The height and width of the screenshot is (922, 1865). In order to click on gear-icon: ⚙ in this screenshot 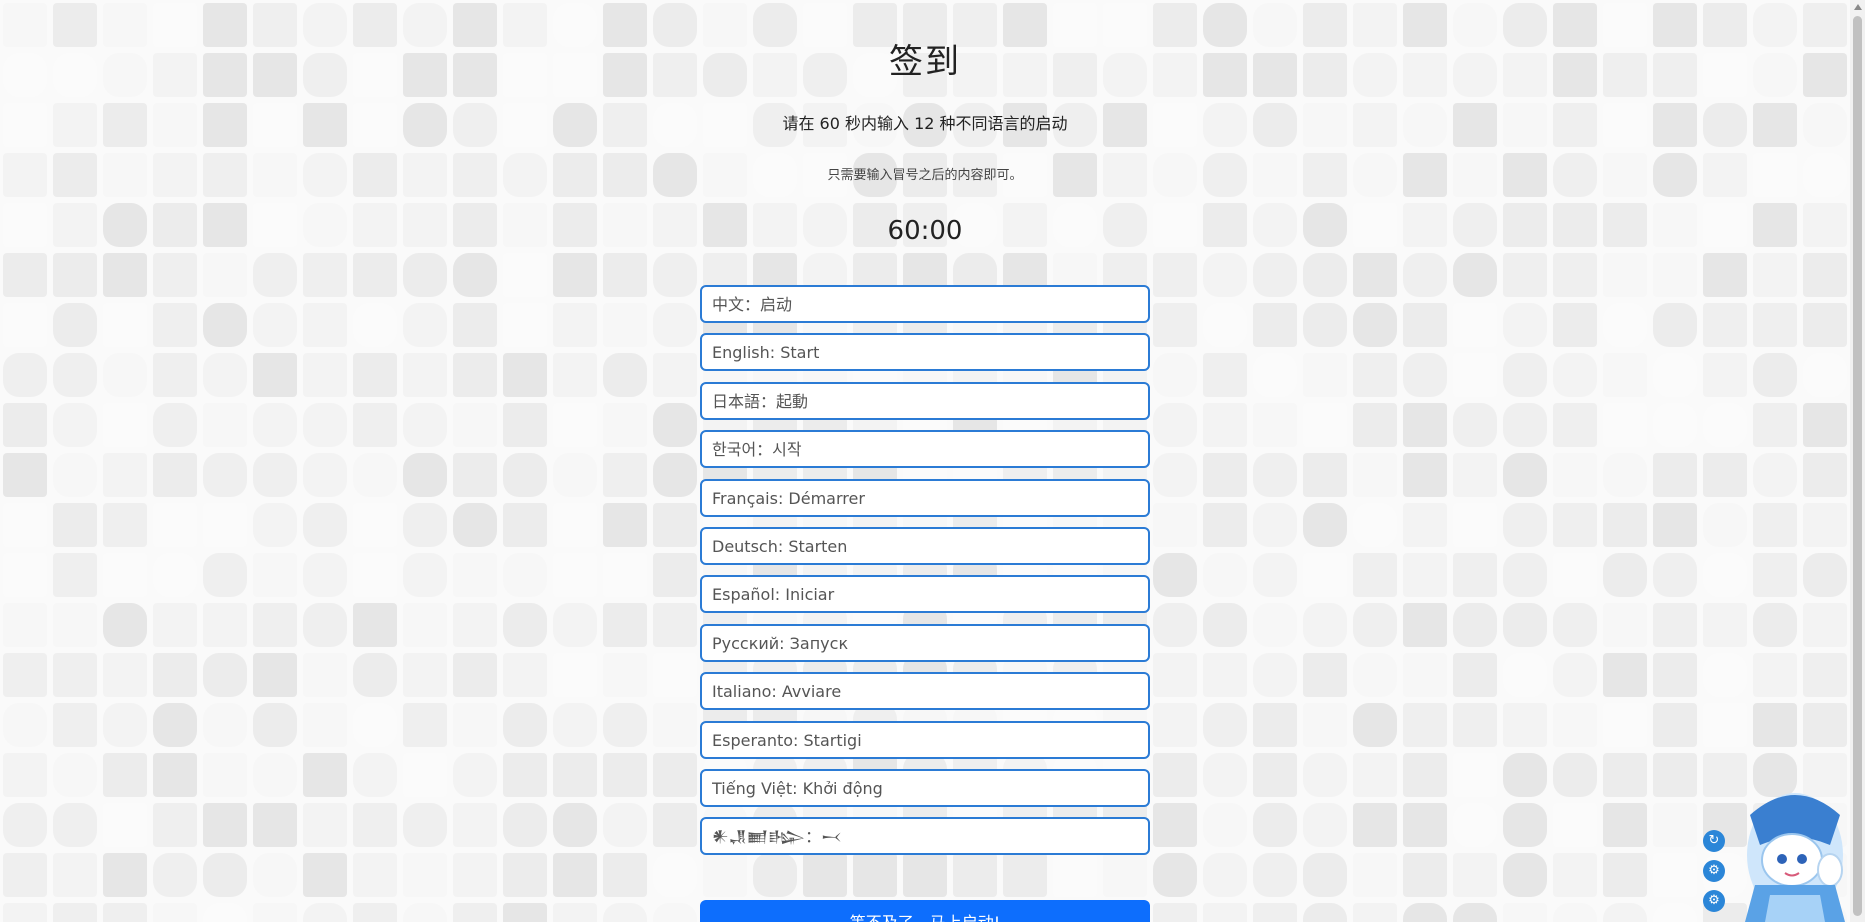, I will do `click(1714, 901)`.